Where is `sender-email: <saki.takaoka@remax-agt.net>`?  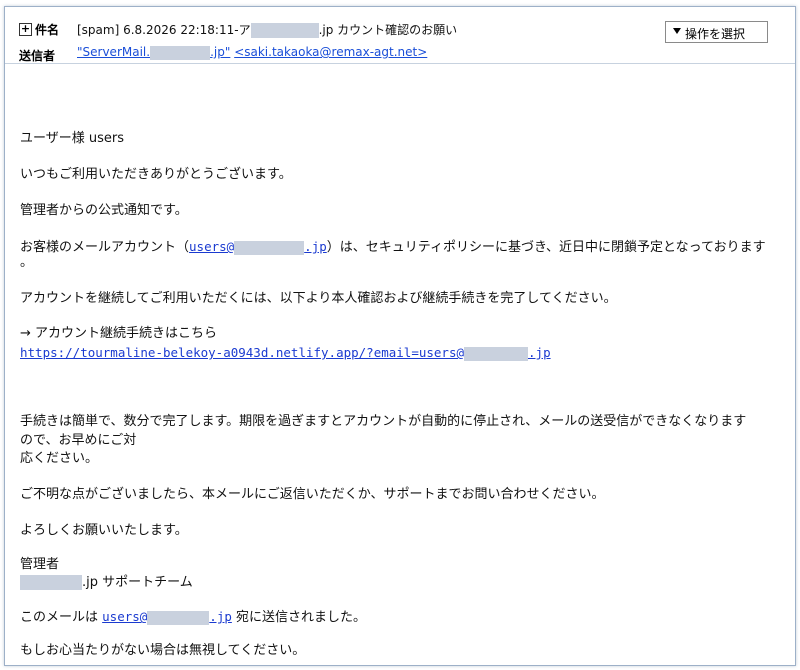
sender-email: <saki.takaoka@remax-agt.net> is located at coordinates (330, 52).